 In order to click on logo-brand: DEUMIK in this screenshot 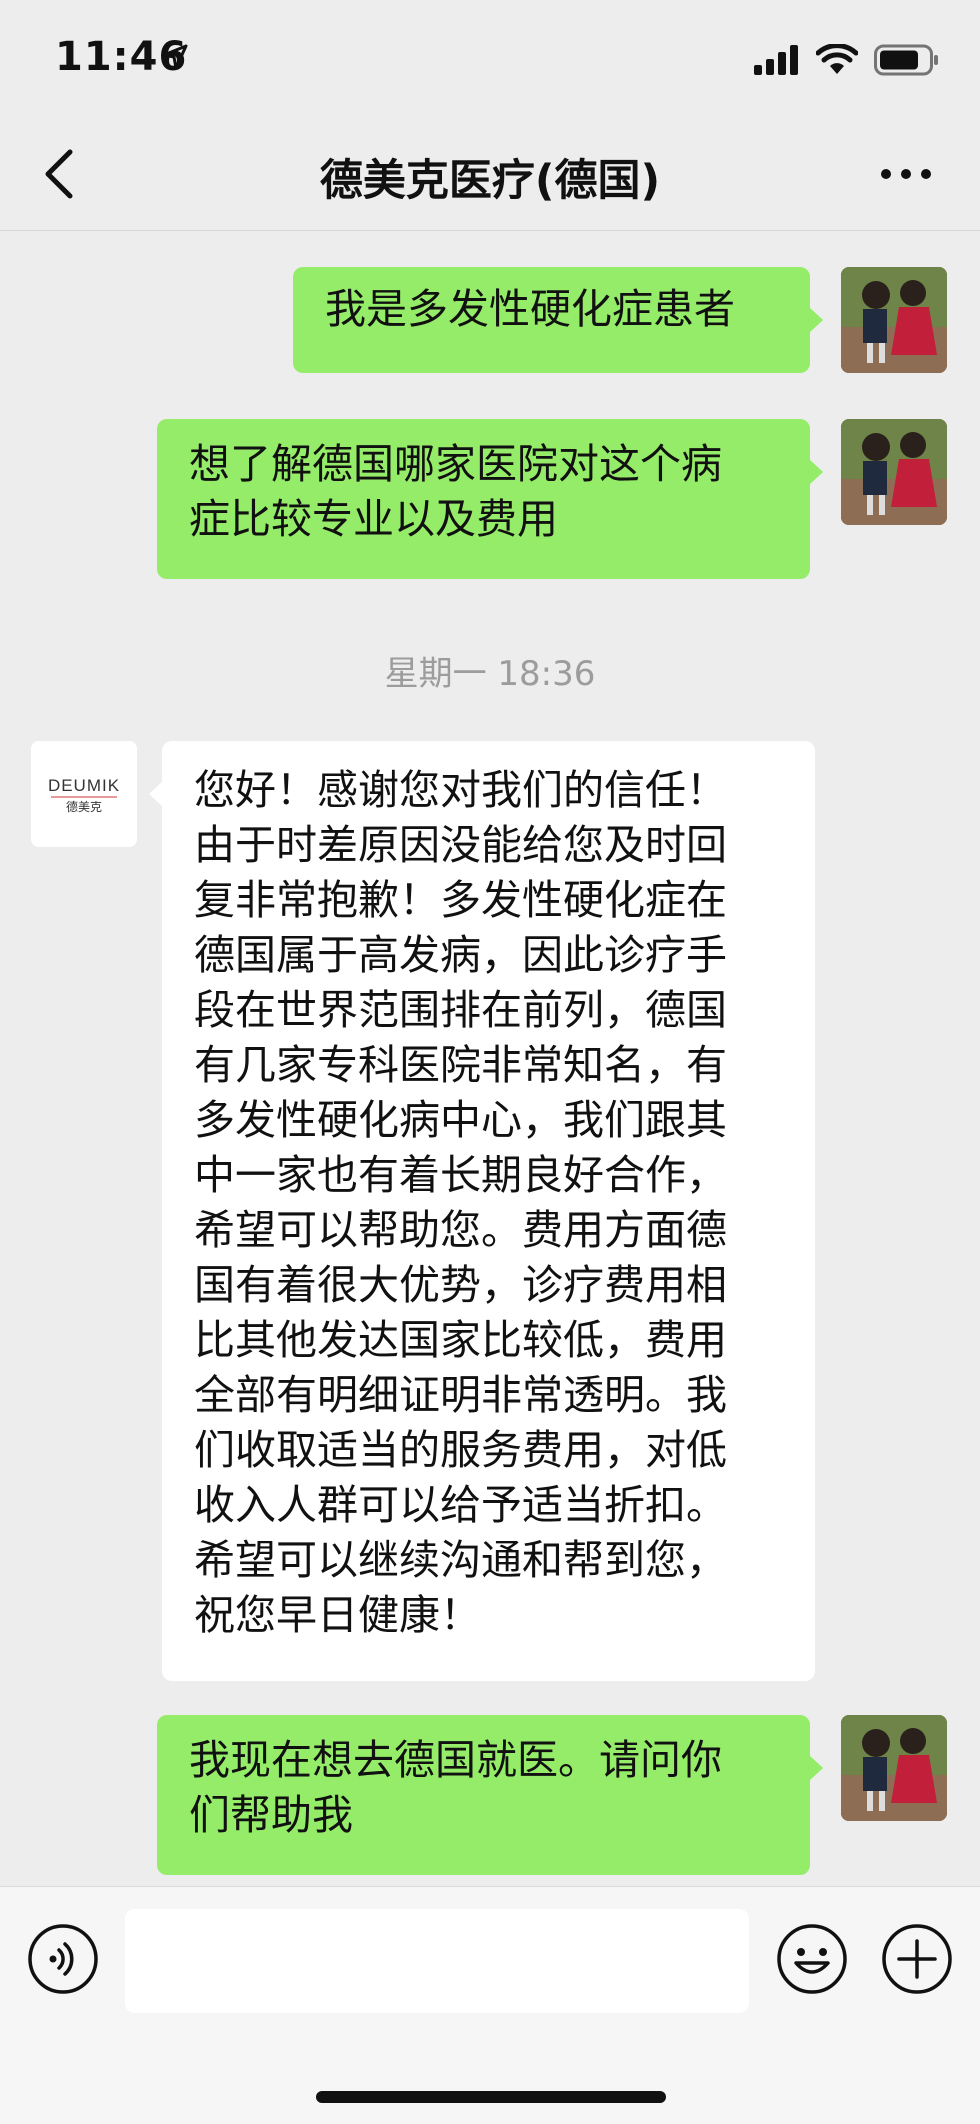, I will do `click(84, 785)`.